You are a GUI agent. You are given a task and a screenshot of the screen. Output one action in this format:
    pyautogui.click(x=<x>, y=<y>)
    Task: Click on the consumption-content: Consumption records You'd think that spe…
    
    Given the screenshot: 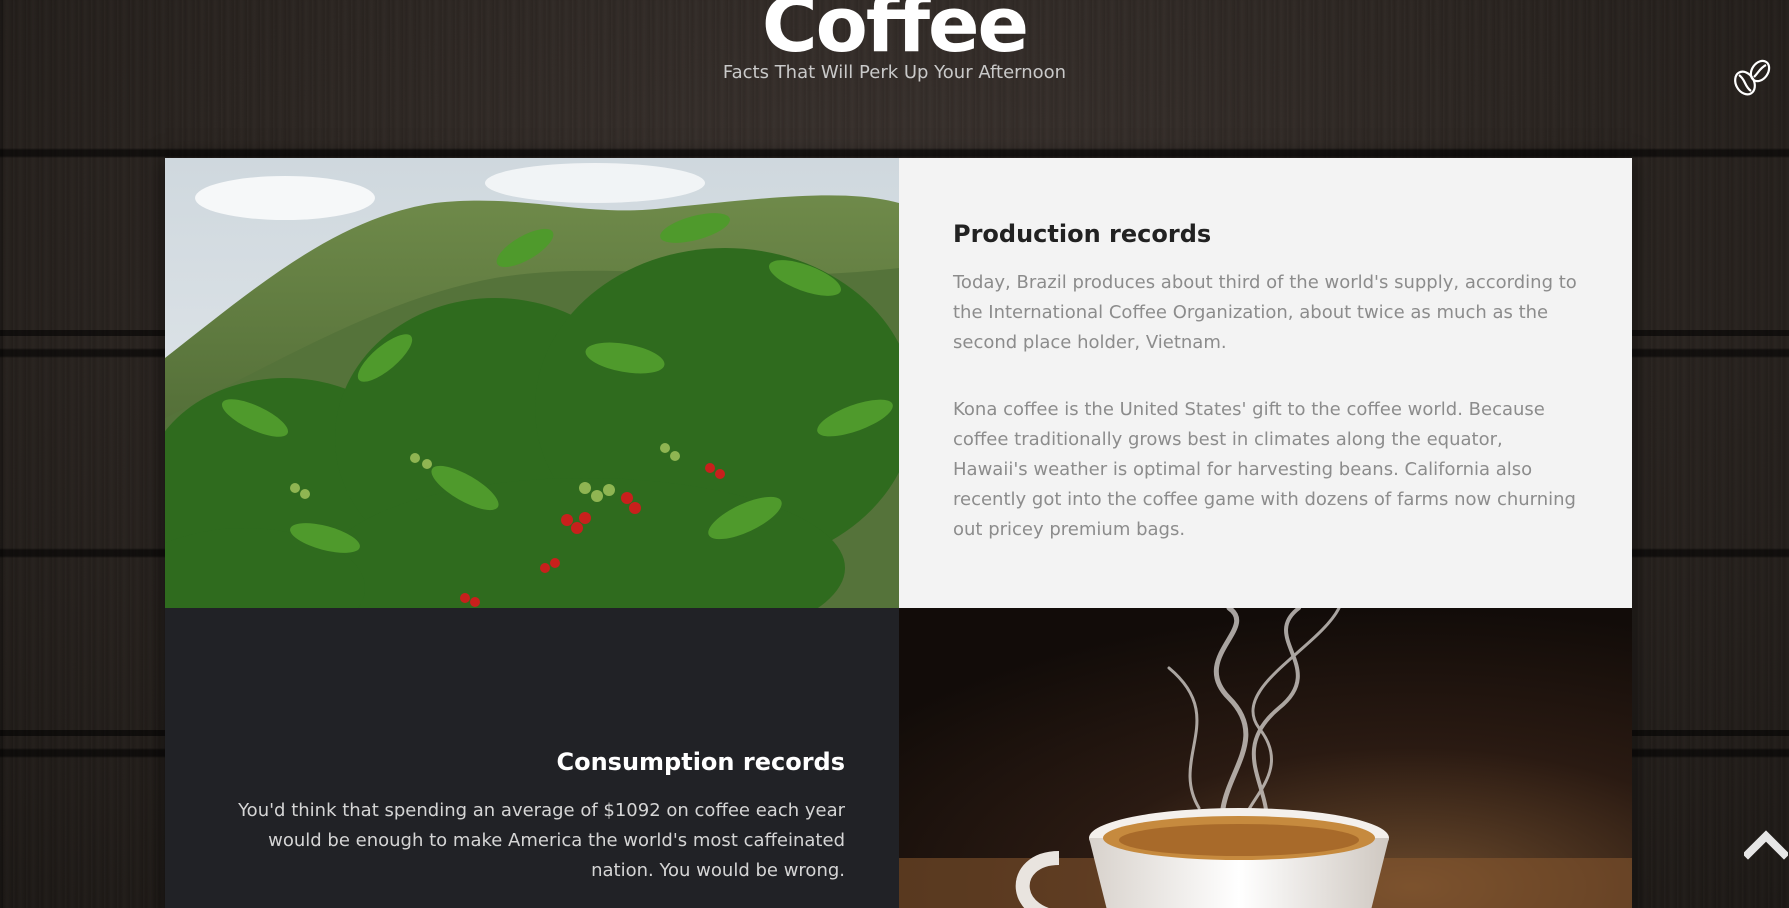 What is the action you would take?
    pyautogui.click(x=525, y=828)
    